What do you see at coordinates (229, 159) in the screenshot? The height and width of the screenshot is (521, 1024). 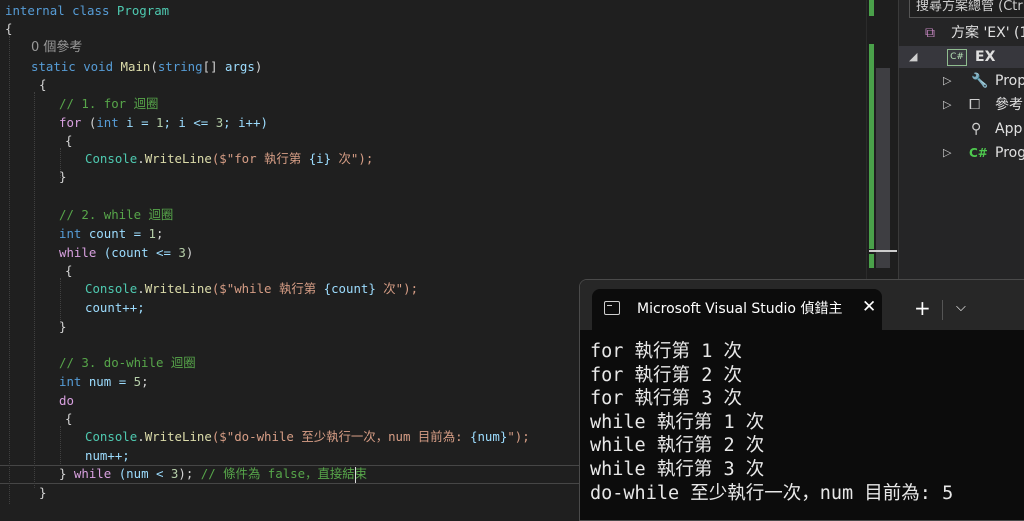 I see `code-line: Console.WriteLine($"for 執行第 {i} 次");` at bounding box center [229, 159].